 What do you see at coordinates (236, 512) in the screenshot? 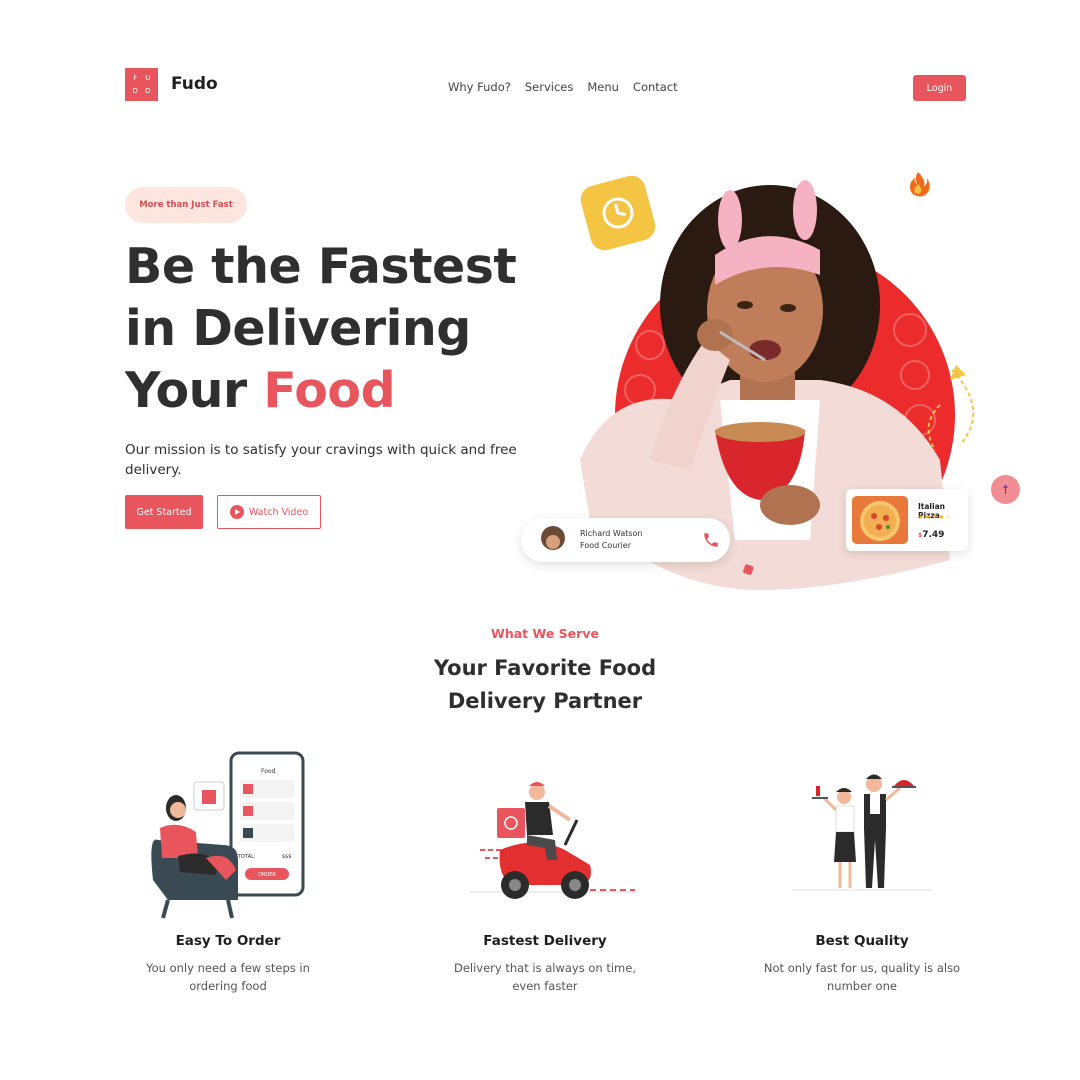
I see `play-icon` at bounding box center [236, 512].